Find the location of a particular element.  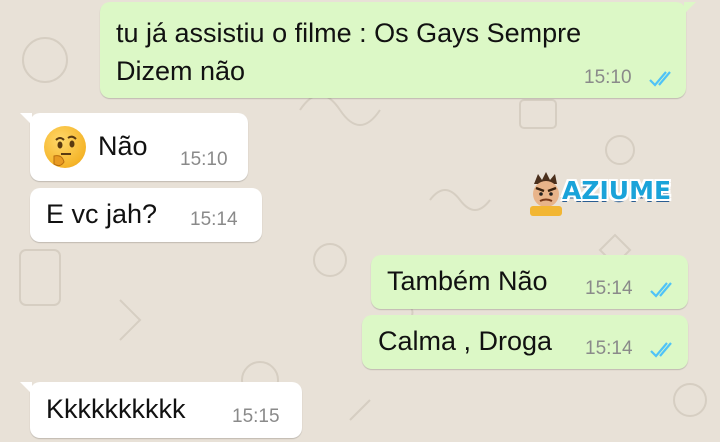

message-text-line-2: Dizem não is located at coordinates (181, 71).